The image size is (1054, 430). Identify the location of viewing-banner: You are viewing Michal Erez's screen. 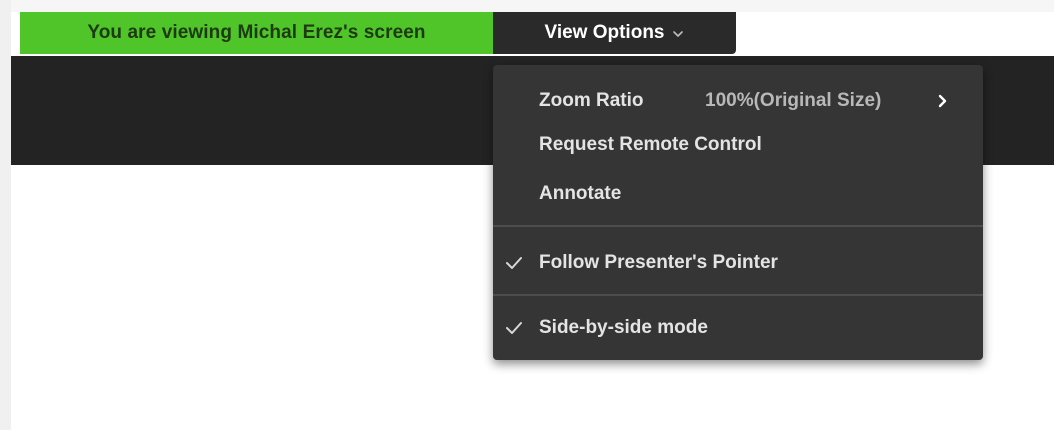
(256, 33).